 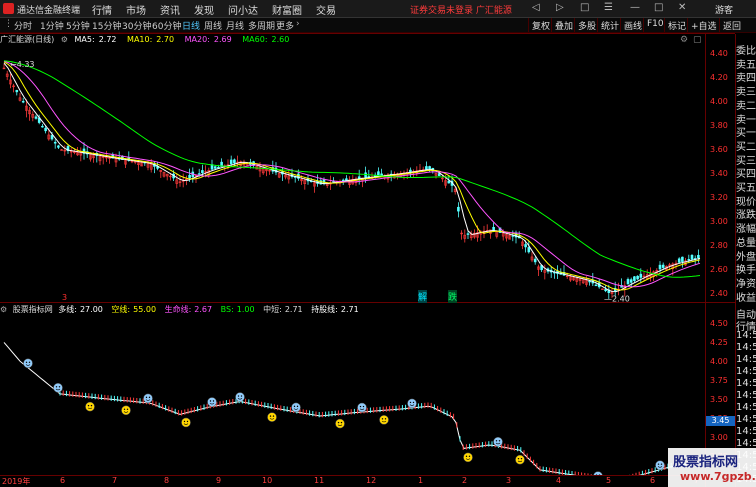 What do you see at coordinates (235, 25) in the screenshot?
I see `period-monthly: 月线` at bounding box center [235, 25].